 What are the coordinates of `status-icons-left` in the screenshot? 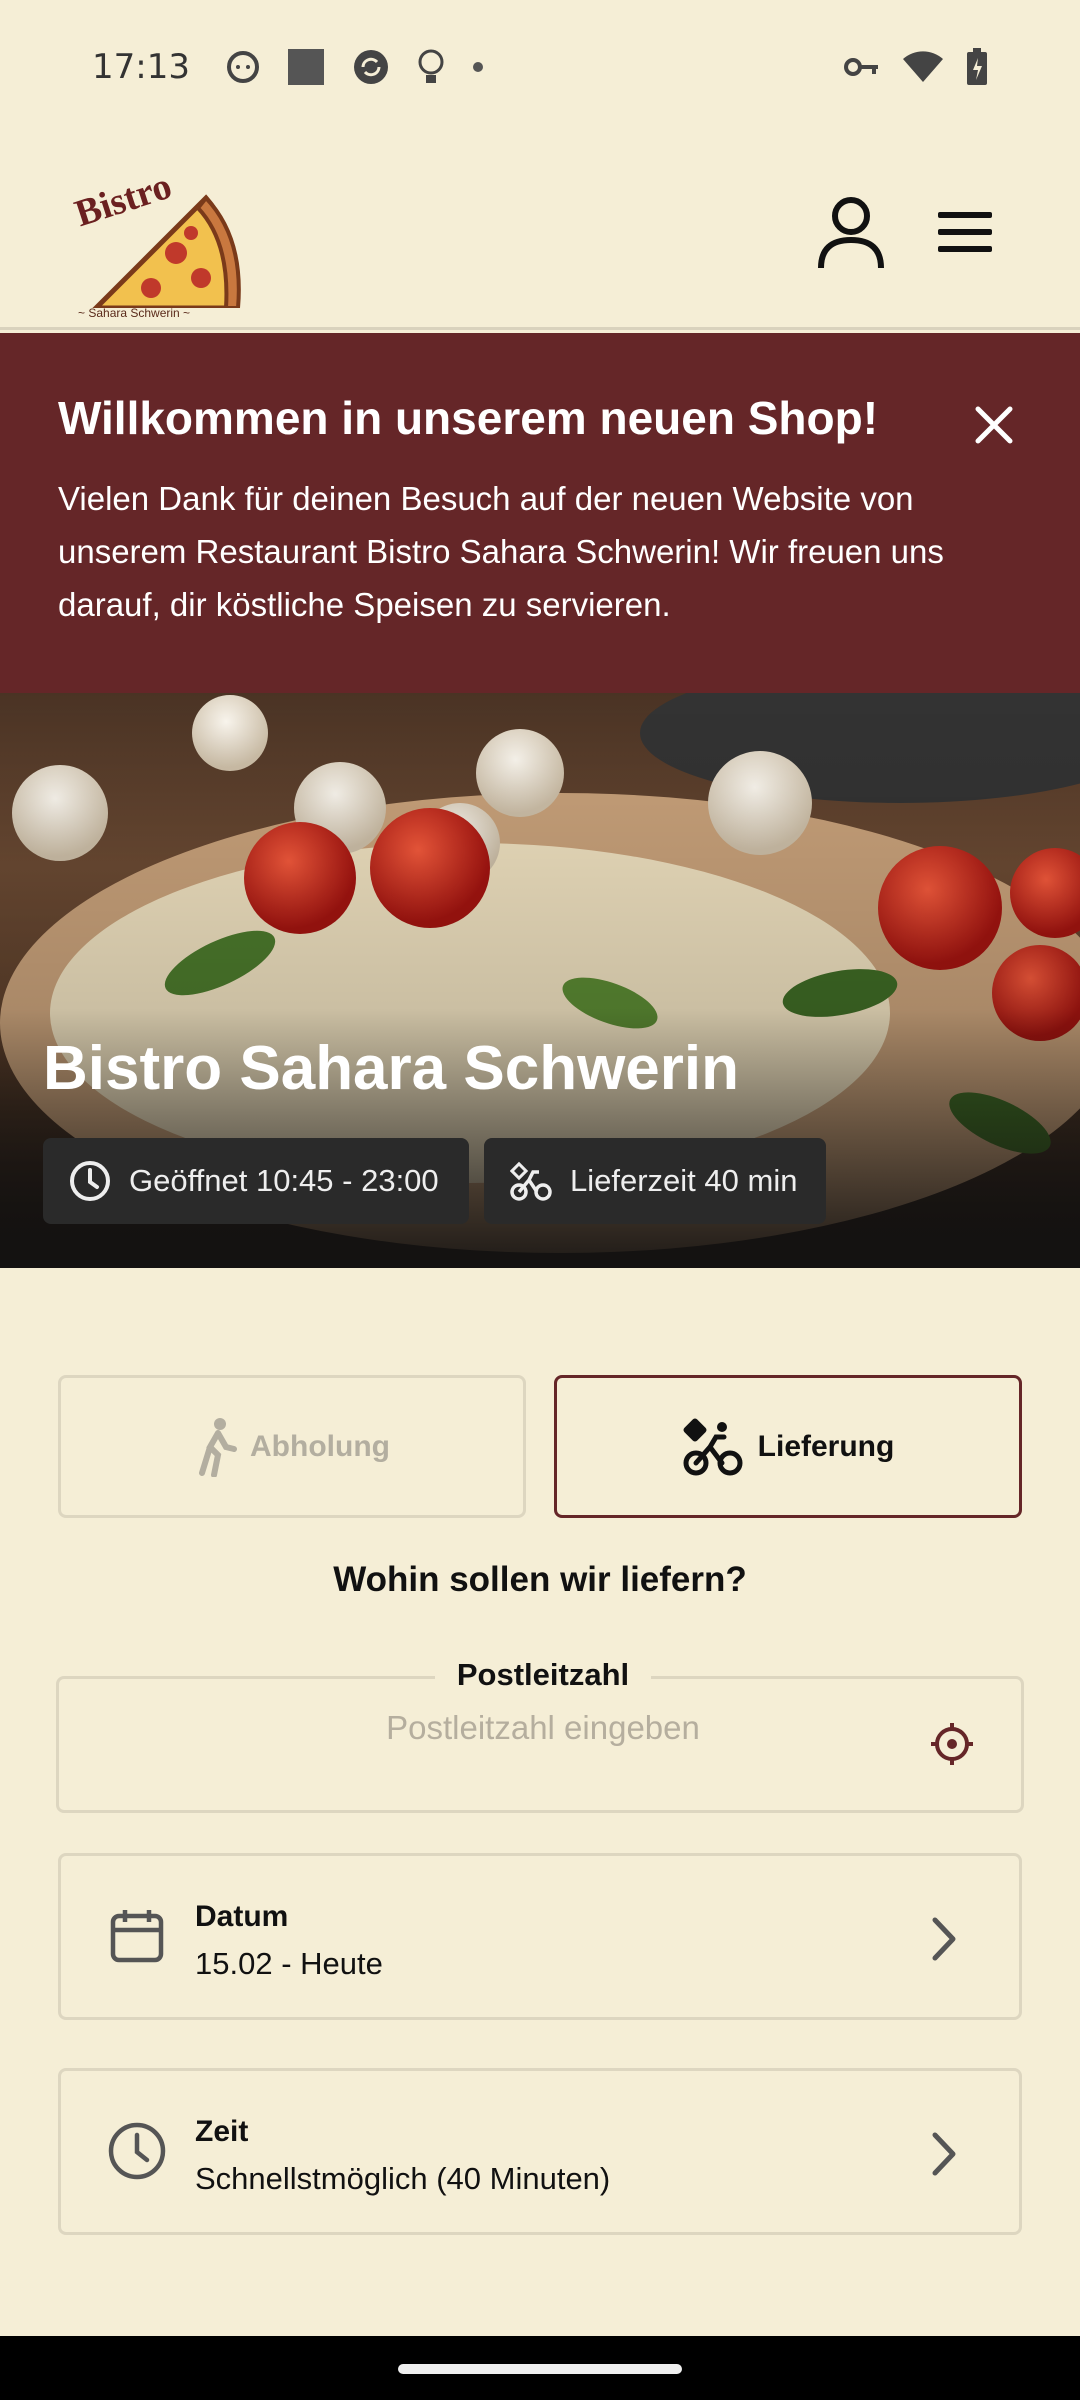 It's located at (355, 67).